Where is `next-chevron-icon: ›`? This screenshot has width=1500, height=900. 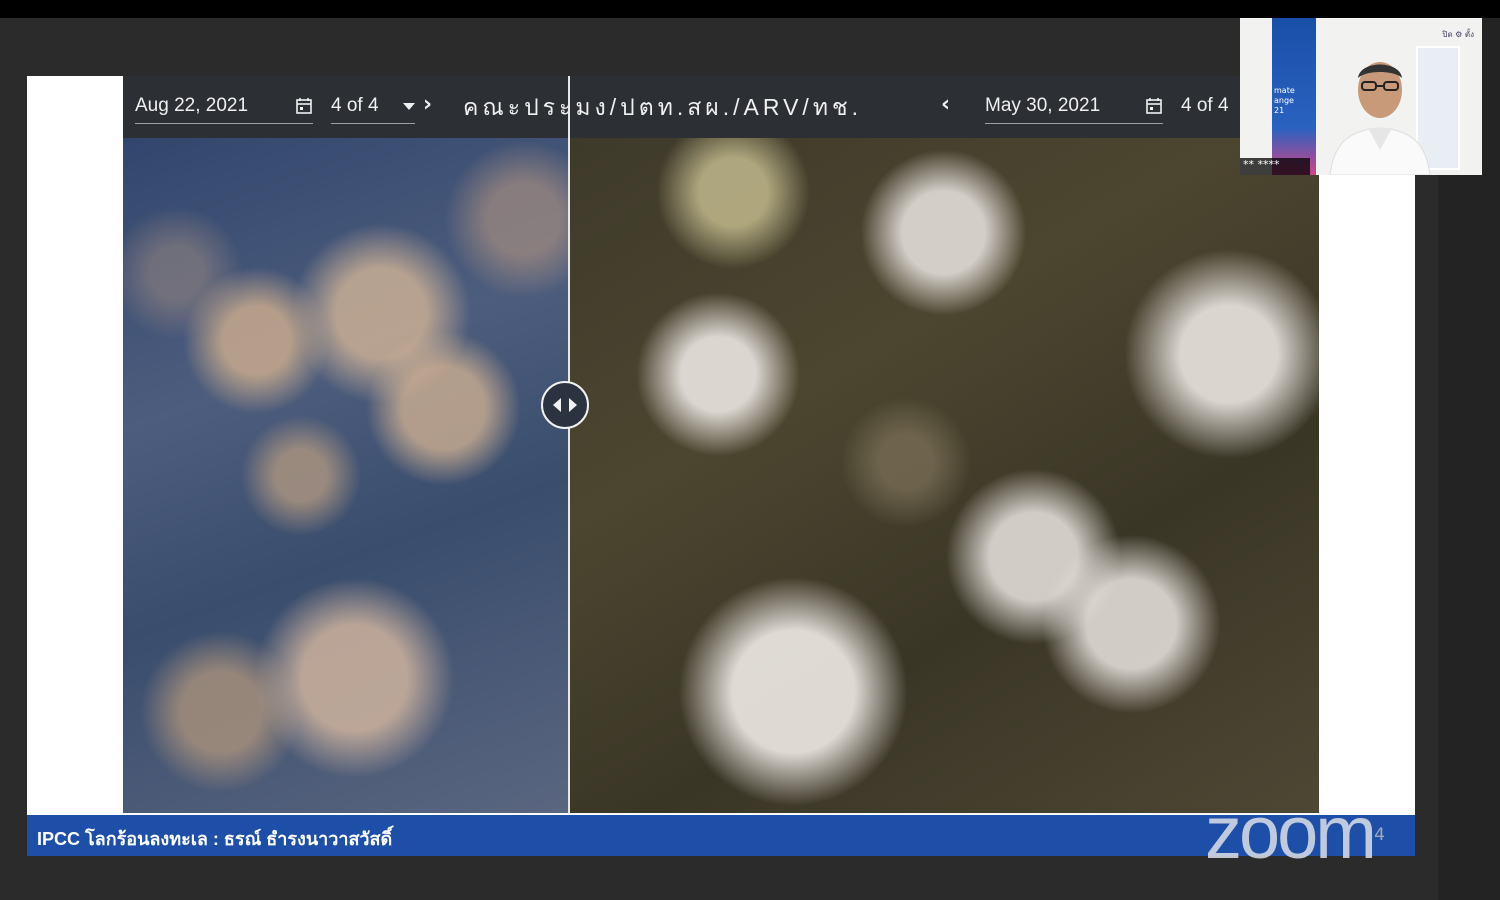 next-chevron-icon: › is located at coordinates (427, 104).